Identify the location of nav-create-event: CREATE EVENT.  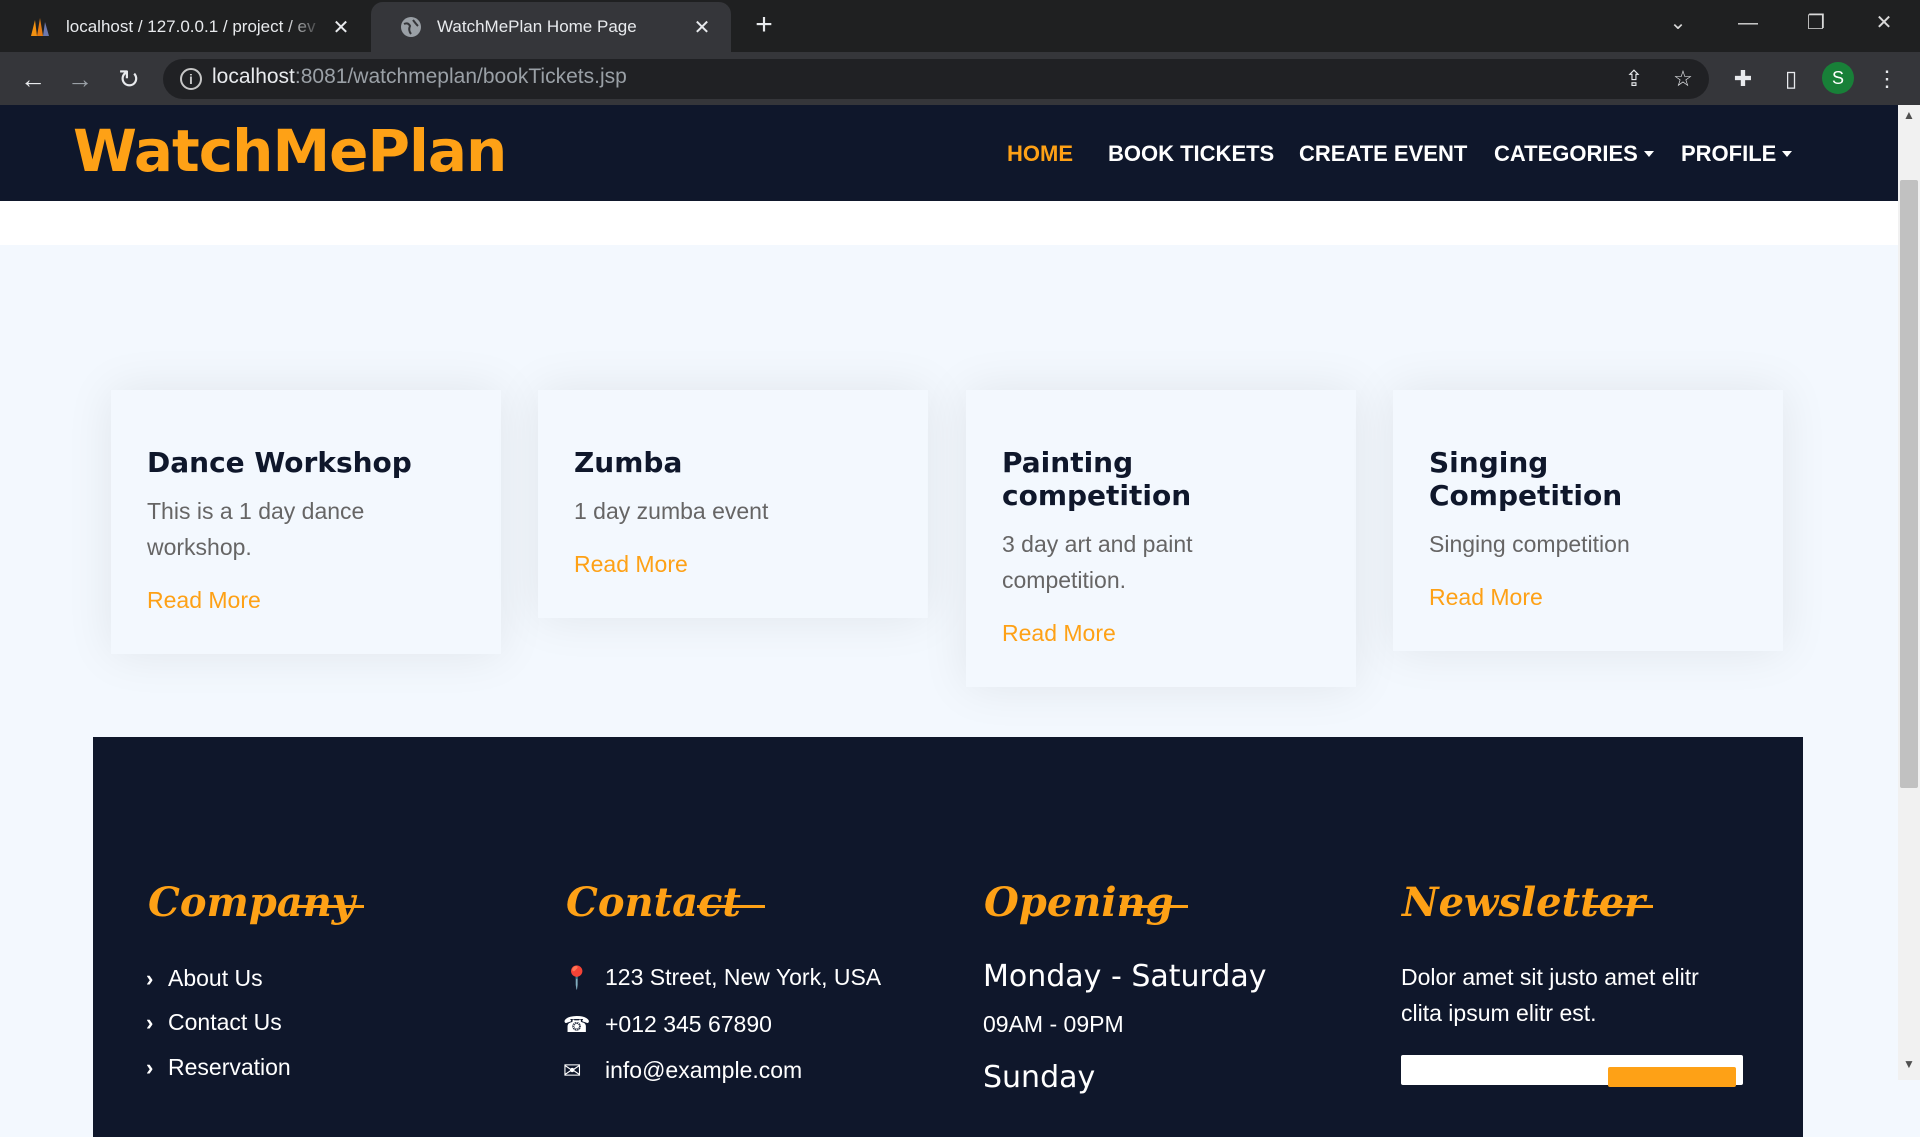
(1383, 154).